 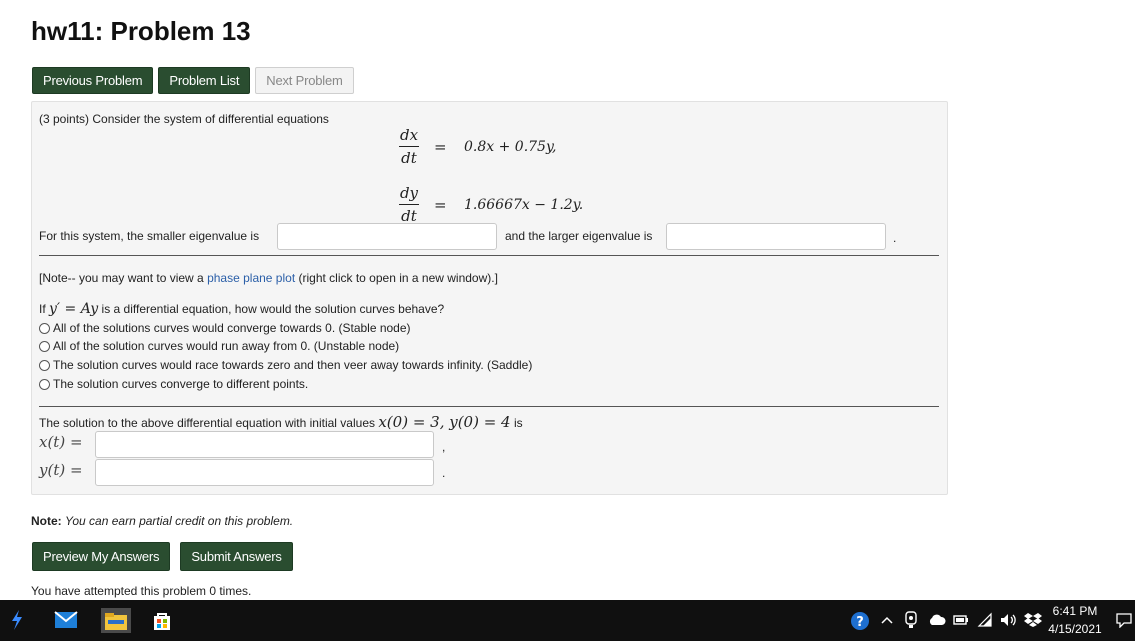 What do you see at coordinates (911, 620) in the screenshot?
I see `webcam-icon` at bounding box center [911, 620].